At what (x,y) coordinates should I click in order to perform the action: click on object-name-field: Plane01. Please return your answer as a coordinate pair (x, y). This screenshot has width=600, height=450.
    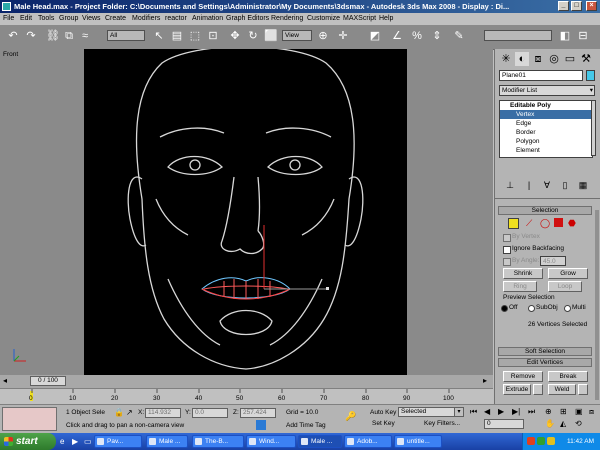
    Looking at the image, I should click on (541, 75).